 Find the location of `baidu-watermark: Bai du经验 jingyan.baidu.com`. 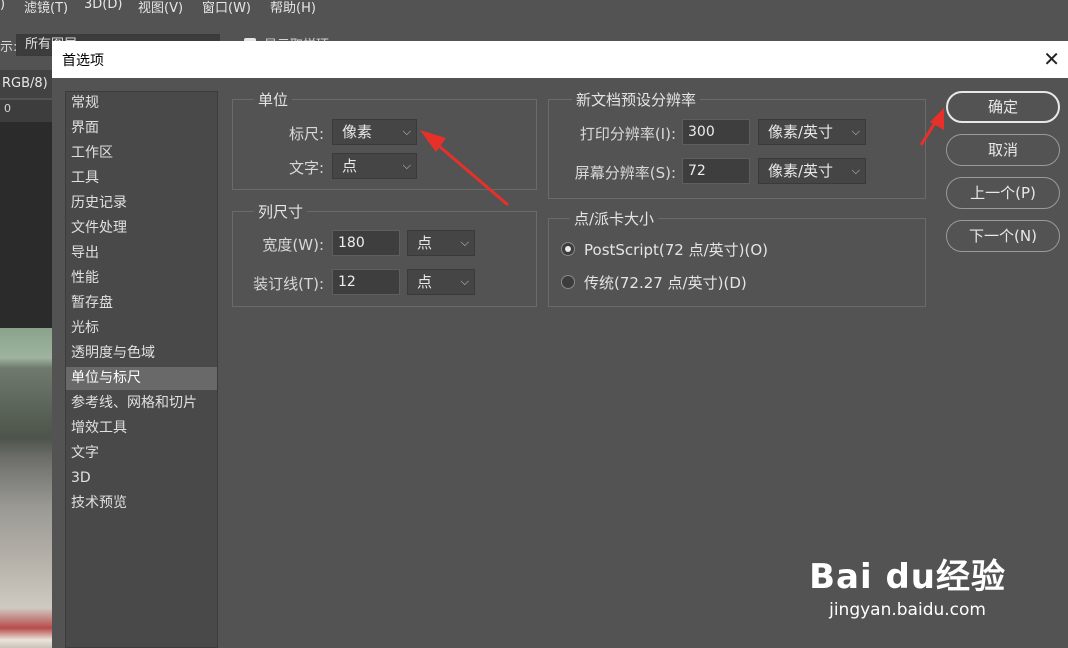

baidu-watermark: Bai du经验 jingyan.baidu.com is located at coordinates (907, 584).